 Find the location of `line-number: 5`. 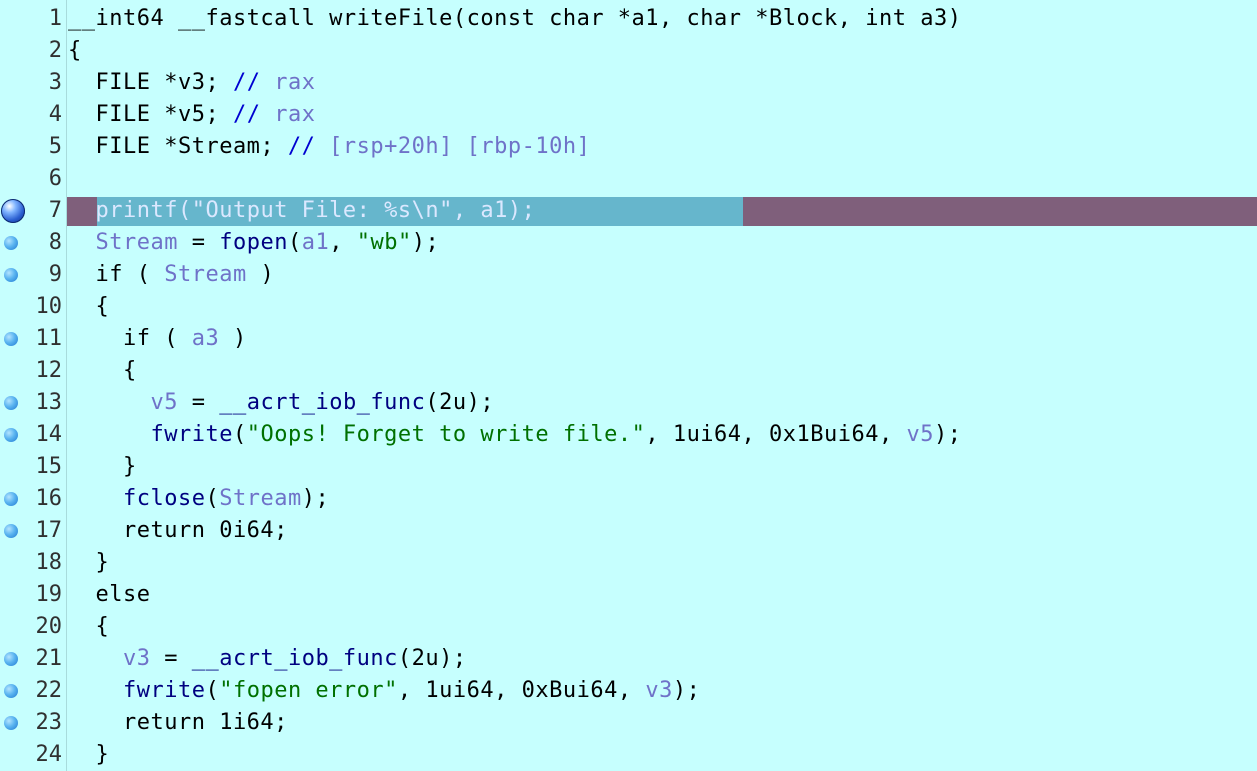

line-number: 5 is located at coordinates (55, 146).